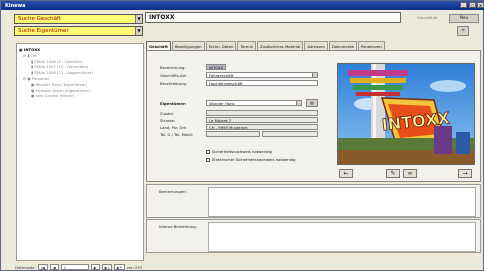 The height and width of the screenshot is (271, 484). I want to click on ort-label: Land, Plz, Ort:, so click(173, 127).